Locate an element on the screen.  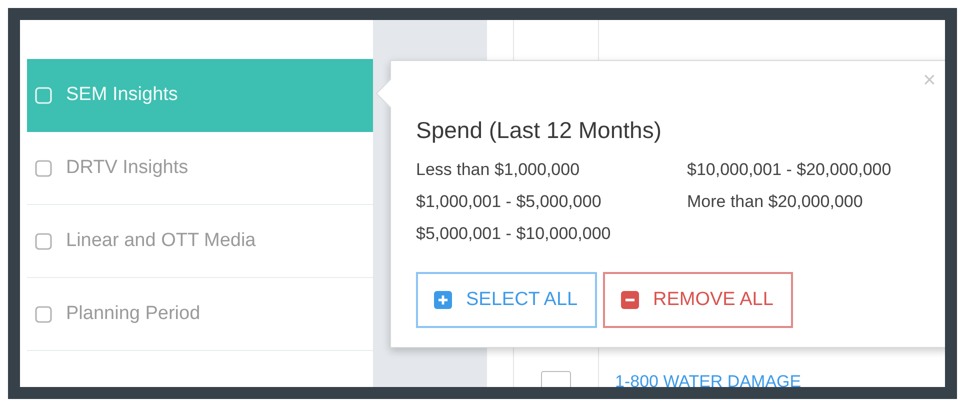
minus-square-icon is located at coordinates (630, 300).